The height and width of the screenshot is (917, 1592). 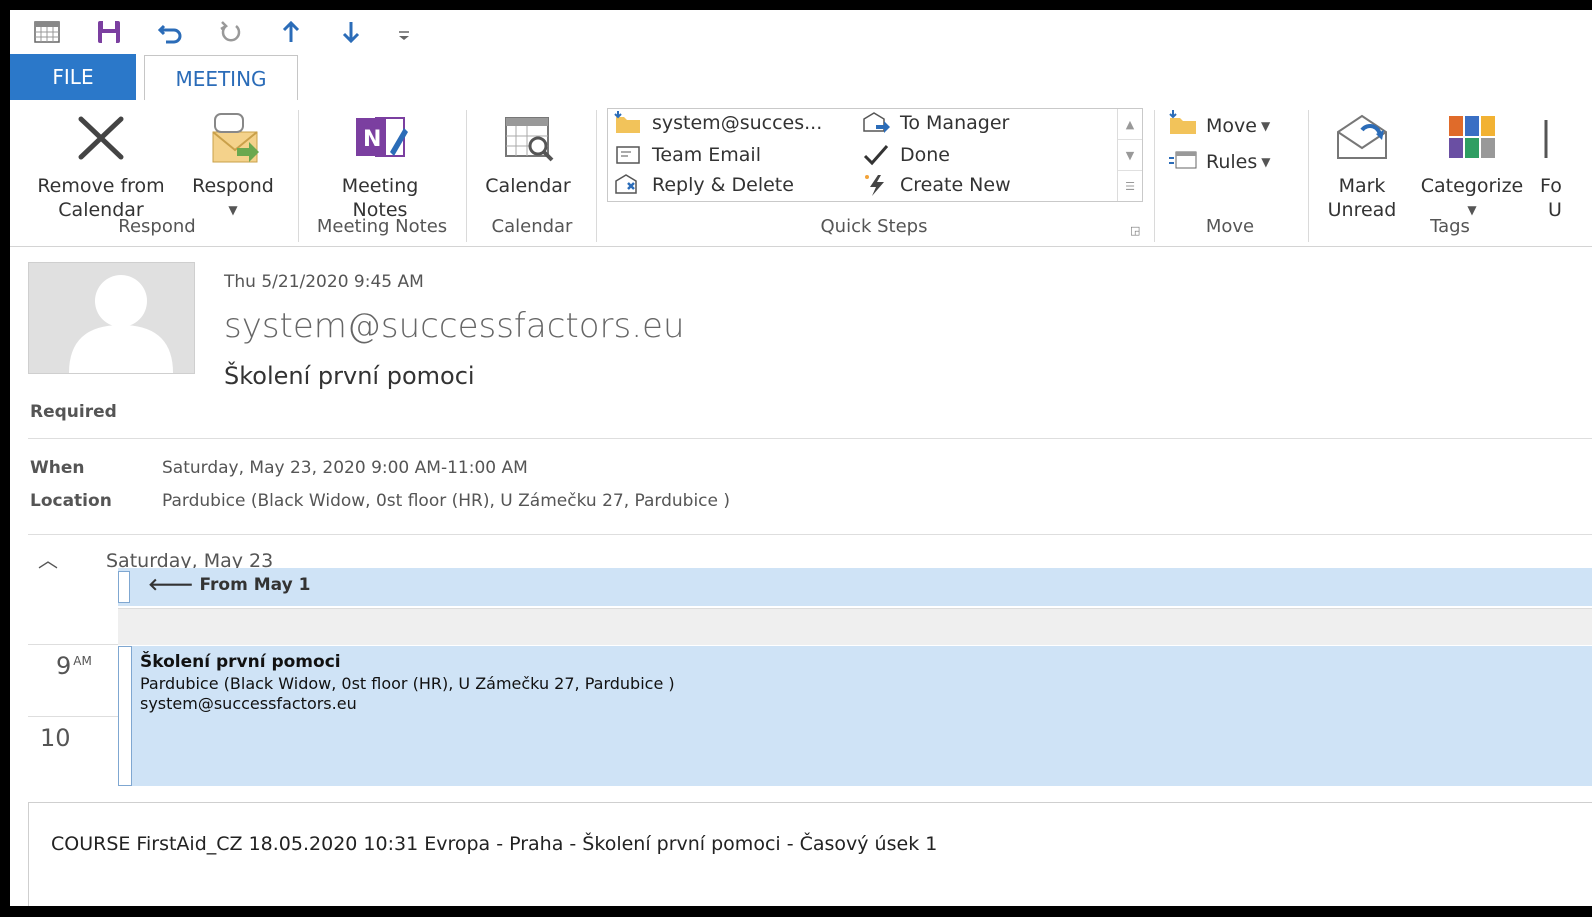 What do you see at coordinates (73, 412) in the screenshot?
I see `required-attendees-label: Required` at bounding box center [73, 412].